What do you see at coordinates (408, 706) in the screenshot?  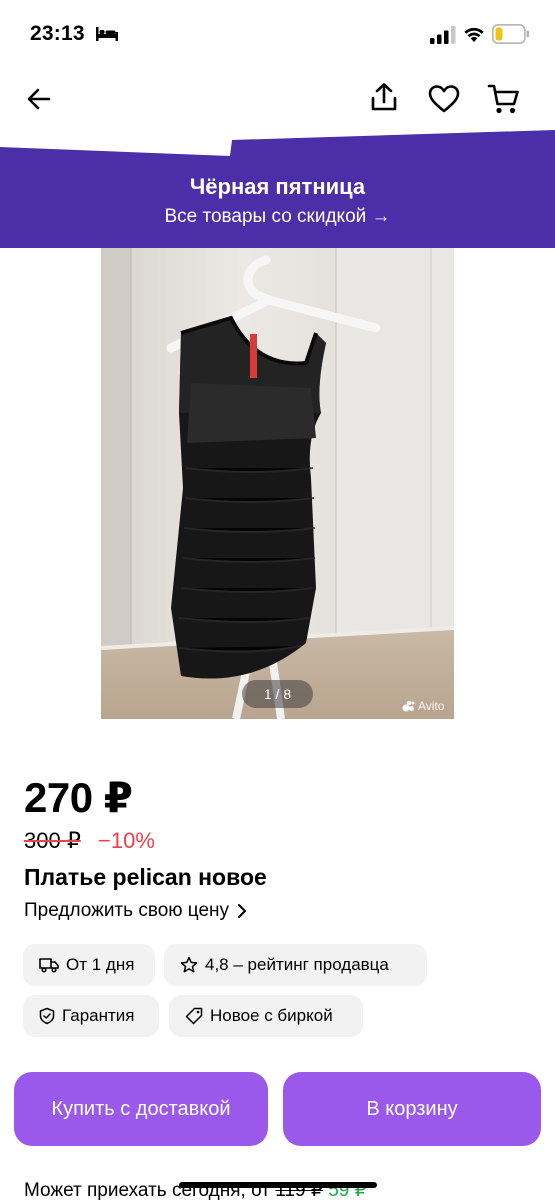 I see `avito-logo-icon` at bounding box center [408, 706].